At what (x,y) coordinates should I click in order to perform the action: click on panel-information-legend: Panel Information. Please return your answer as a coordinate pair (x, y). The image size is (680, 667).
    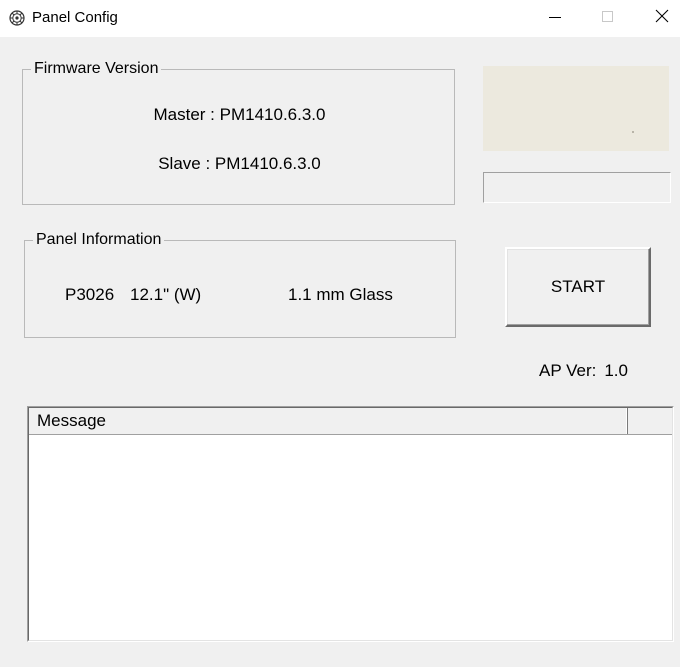
    Looking at the image, I should click on (99, 240).